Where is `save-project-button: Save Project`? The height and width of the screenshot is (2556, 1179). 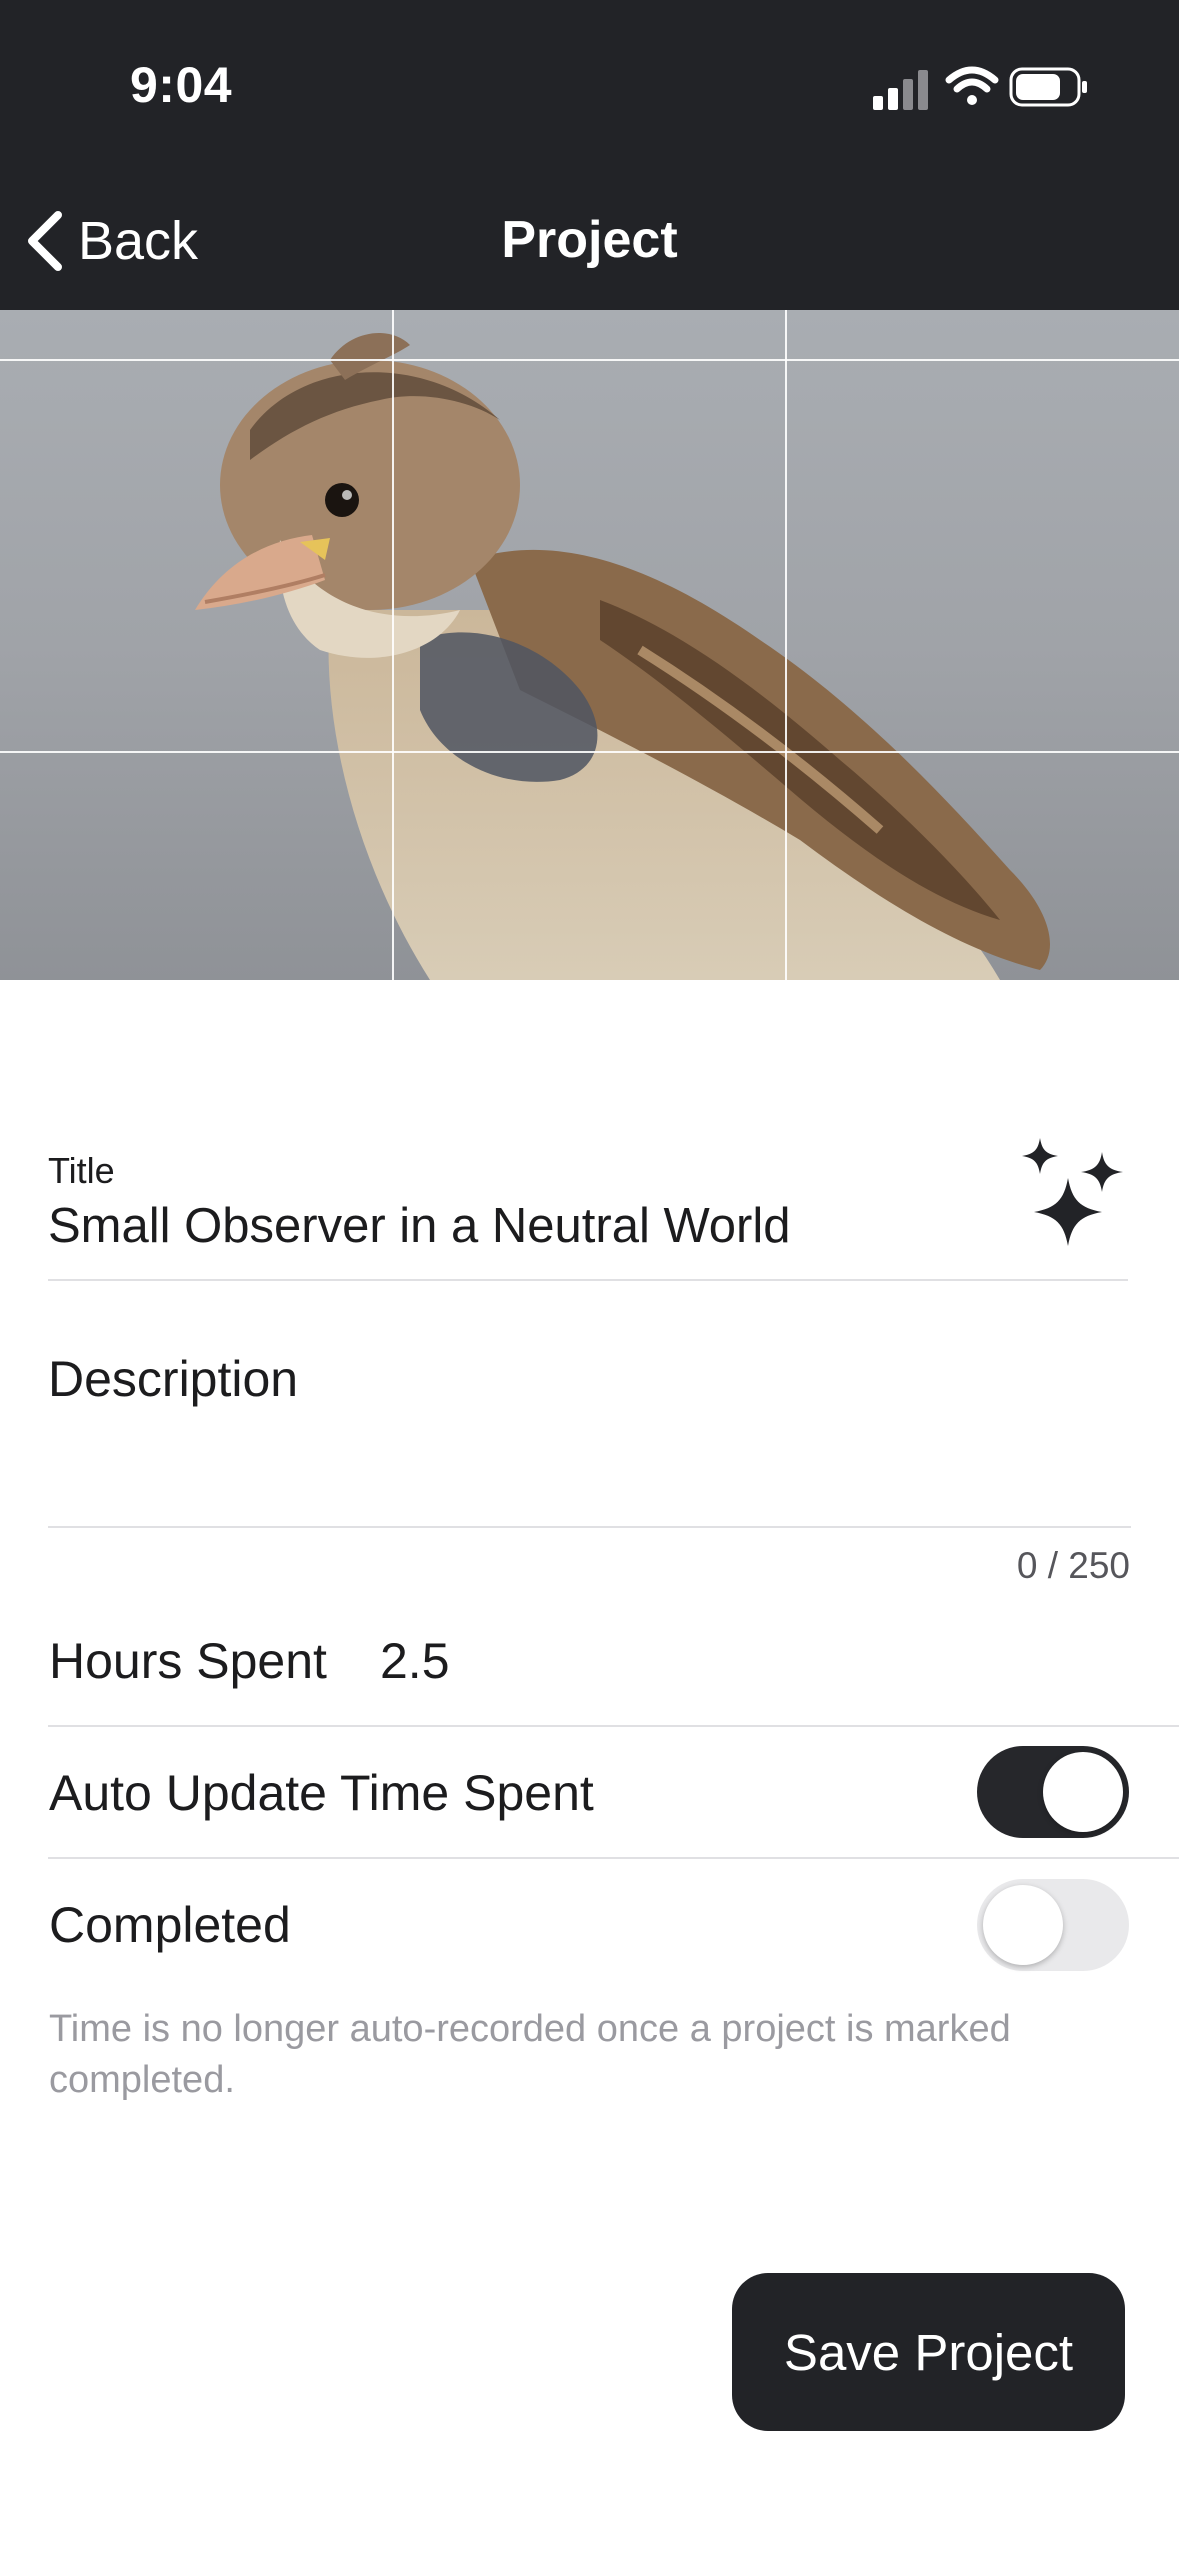 save-project-button: Save Project is located at coordinates (928, 2352).